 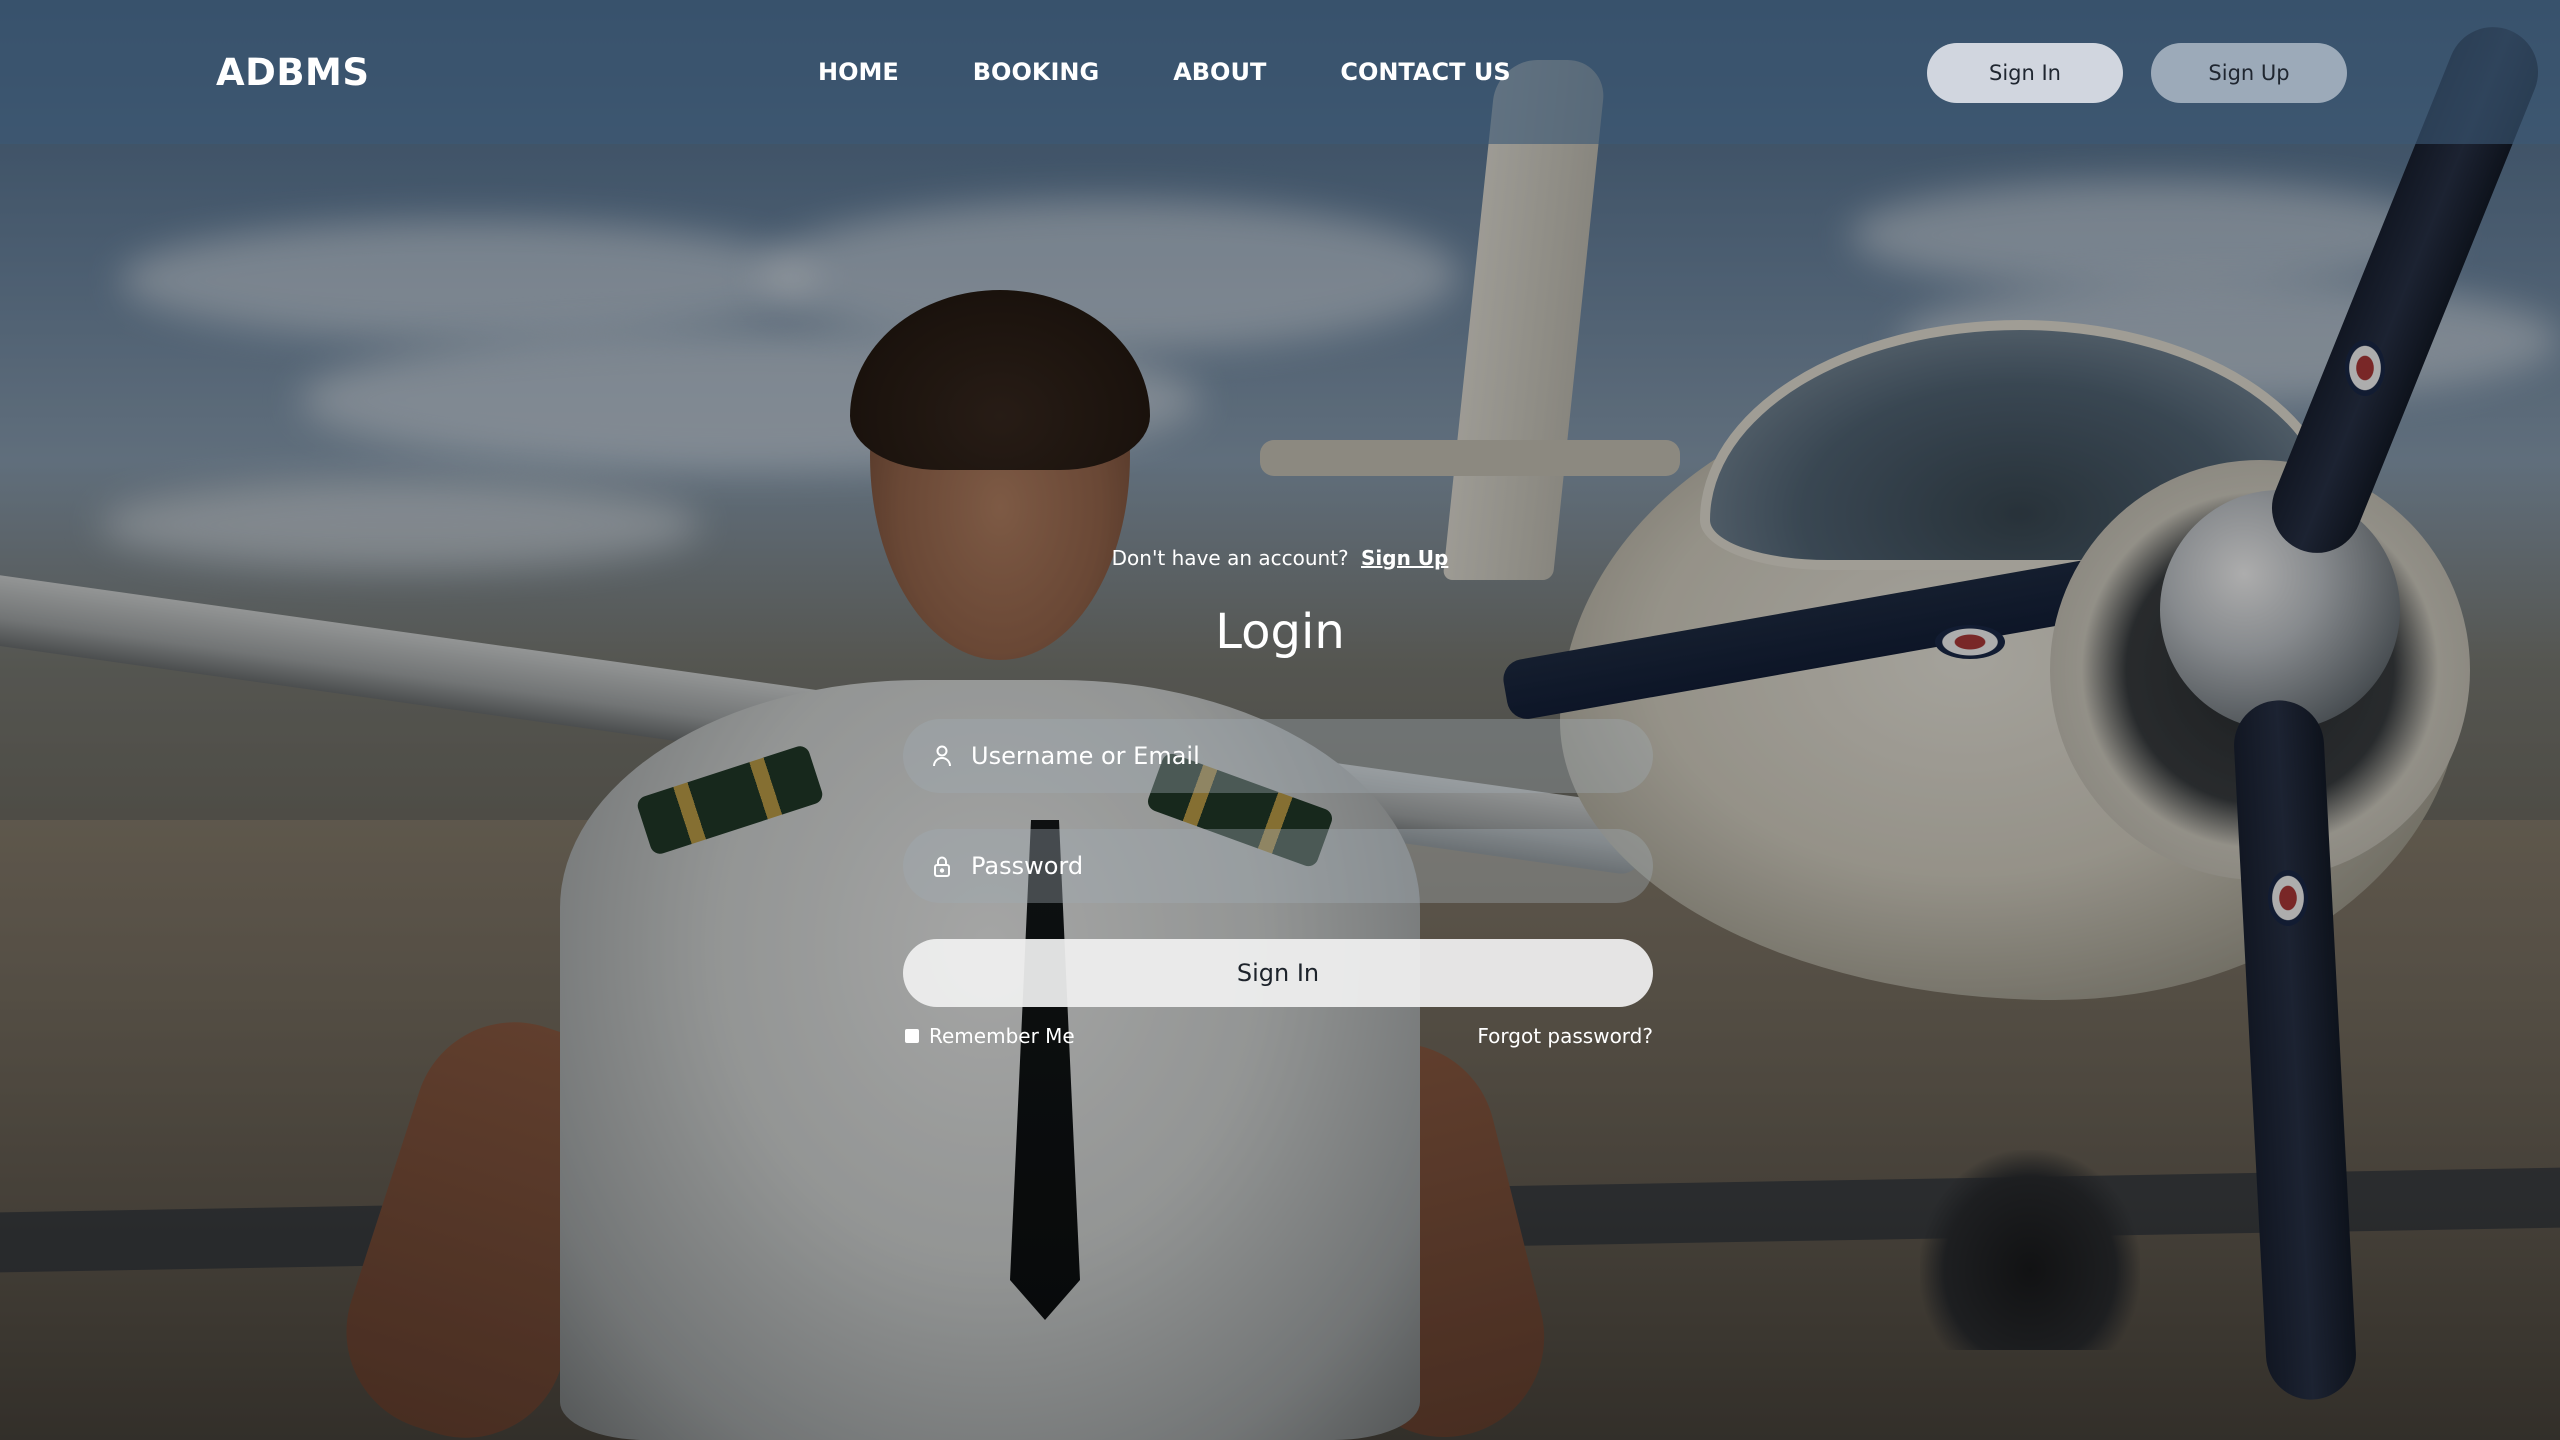 I want to click on login-title: Login, so click(x=1280, y=632).